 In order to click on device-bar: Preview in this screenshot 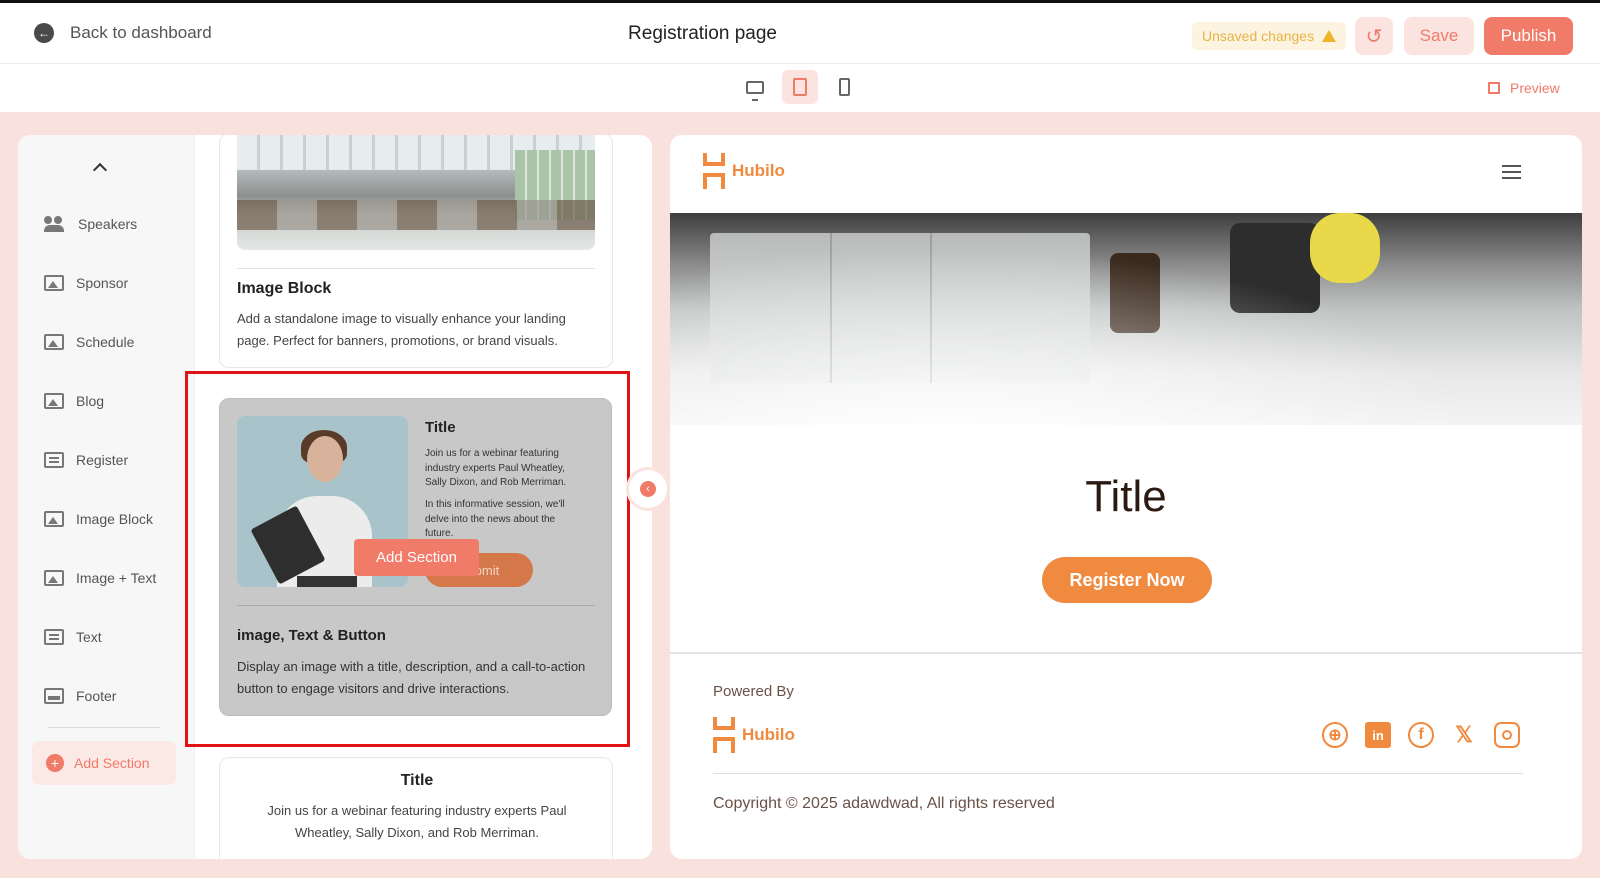, I will do `click(800, 88)`.